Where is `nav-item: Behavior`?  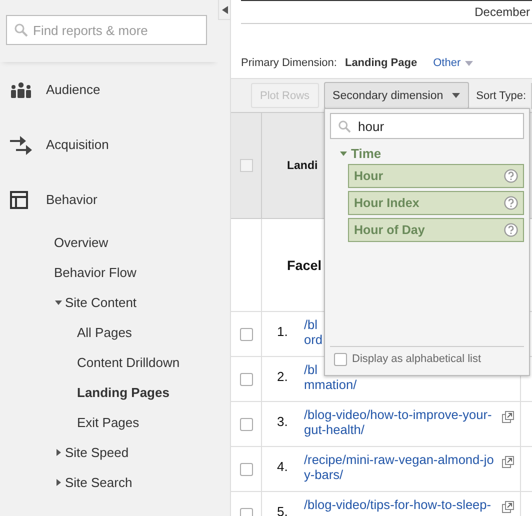
nav-item: Behavior is located at coordinates (72, 199).